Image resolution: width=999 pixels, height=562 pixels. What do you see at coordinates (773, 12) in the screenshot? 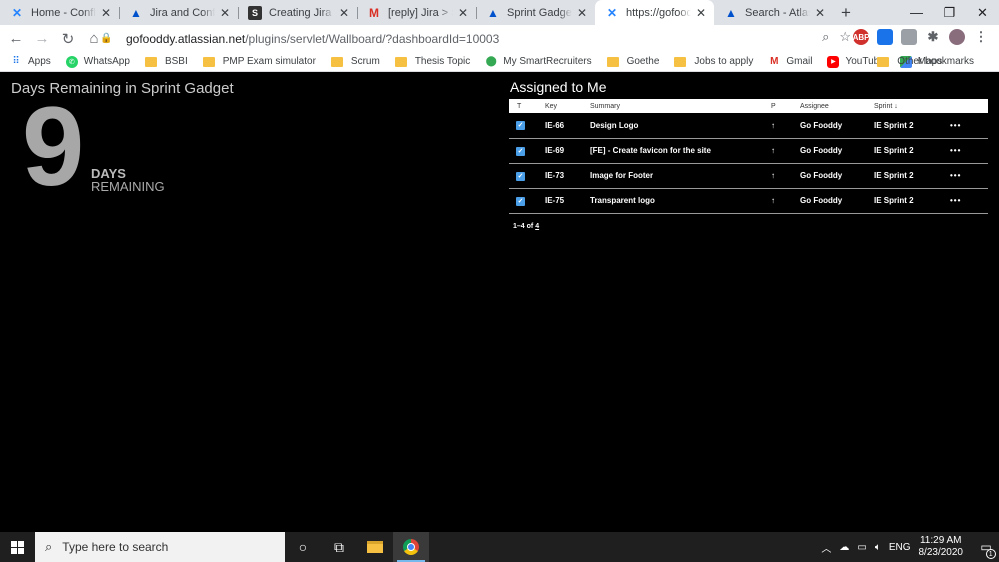
I see `browser-tab: ▲ Search - Atlassian ✕` at bounding box center [773, 12].